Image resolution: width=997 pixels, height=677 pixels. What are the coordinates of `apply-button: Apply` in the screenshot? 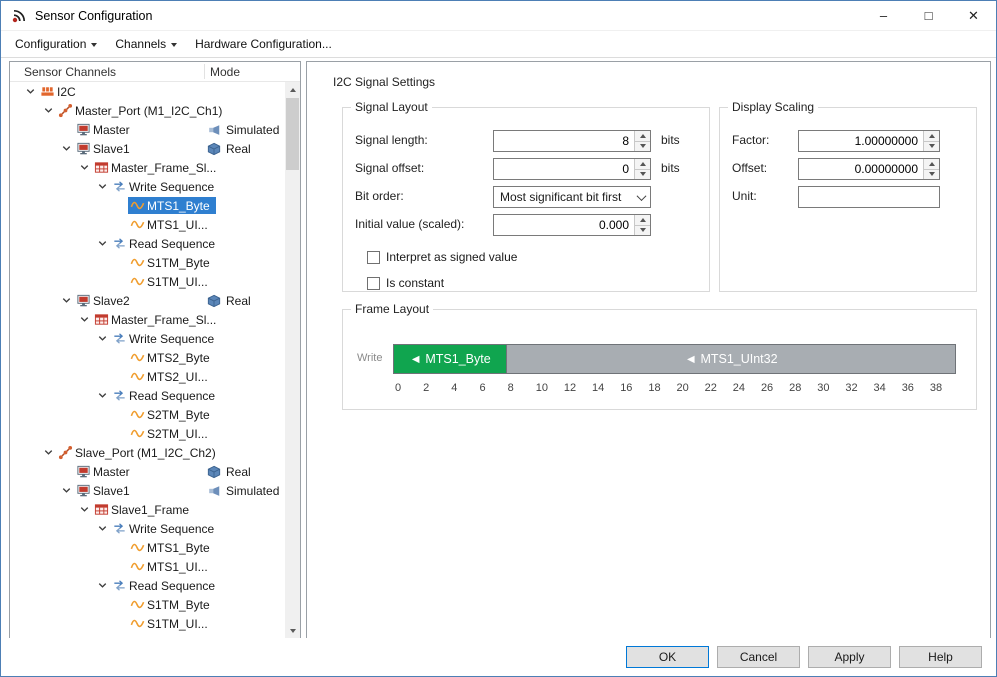 It's located at (849, 657).